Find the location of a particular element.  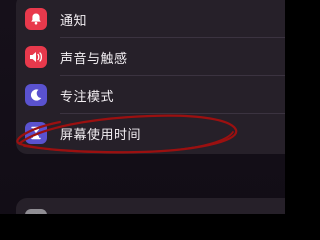

settings-row-label: 专注模式 is located at coordinates (87, 97).